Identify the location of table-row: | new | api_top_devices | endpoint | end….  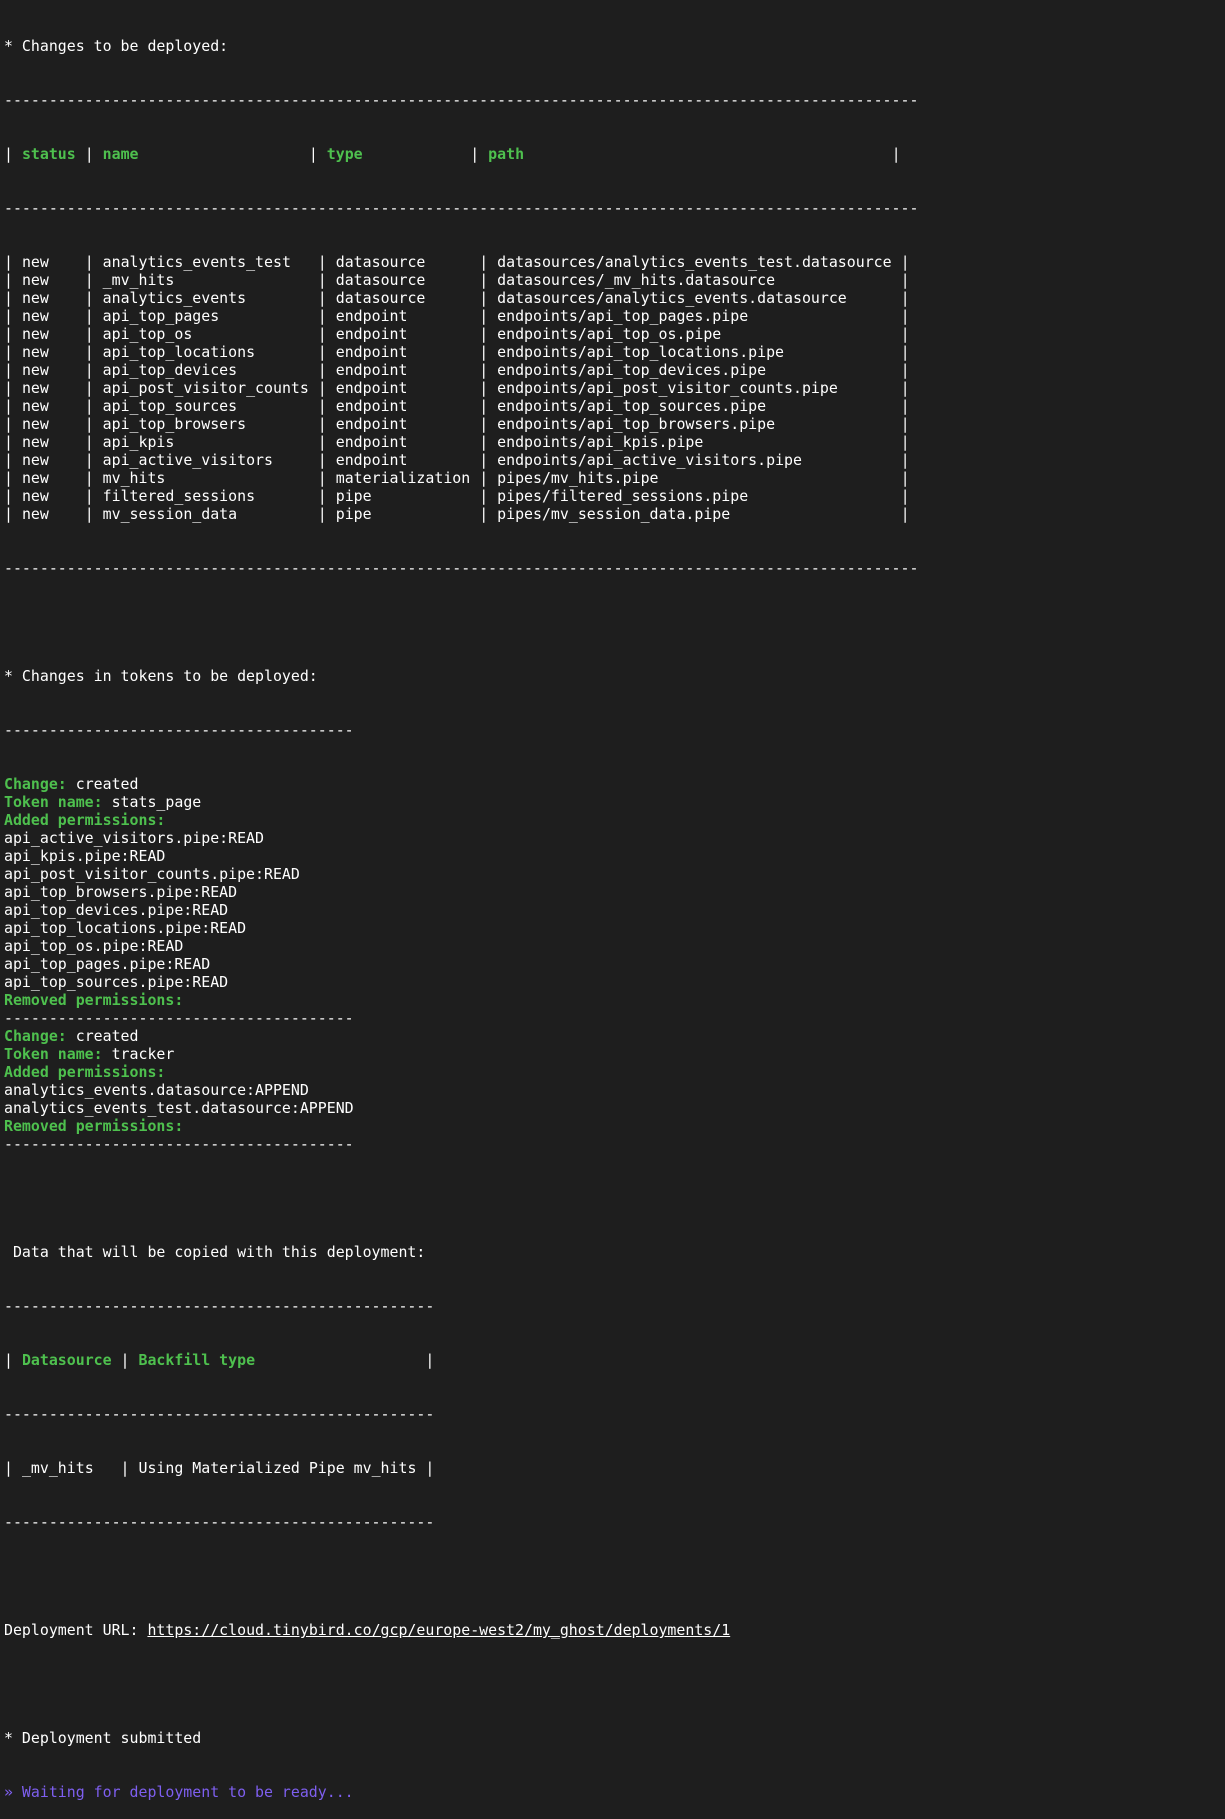
(457, 370).